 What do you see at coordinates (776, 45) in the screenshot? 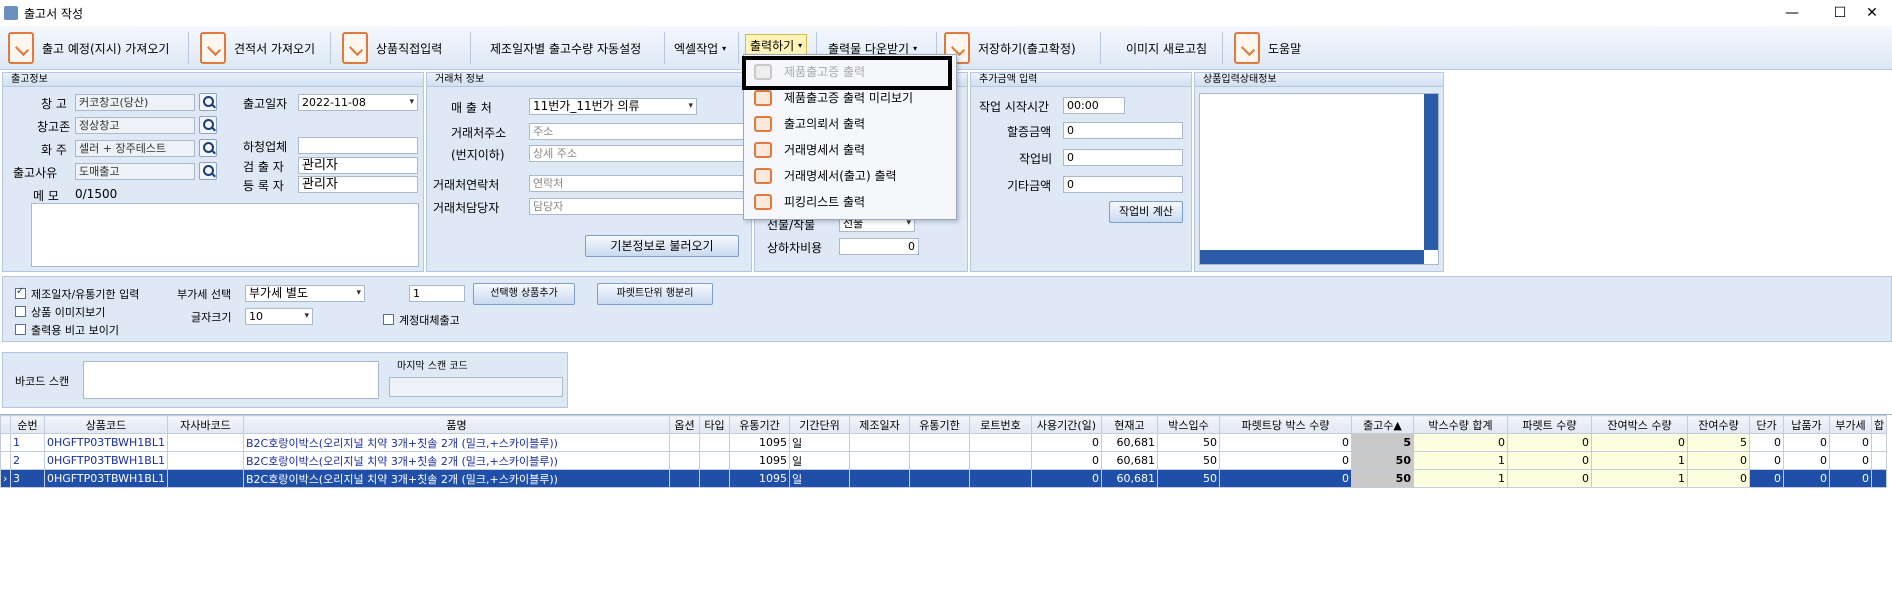
I see `print-menu-button: 출력하기 ▾` at bounding box center [776, 45].